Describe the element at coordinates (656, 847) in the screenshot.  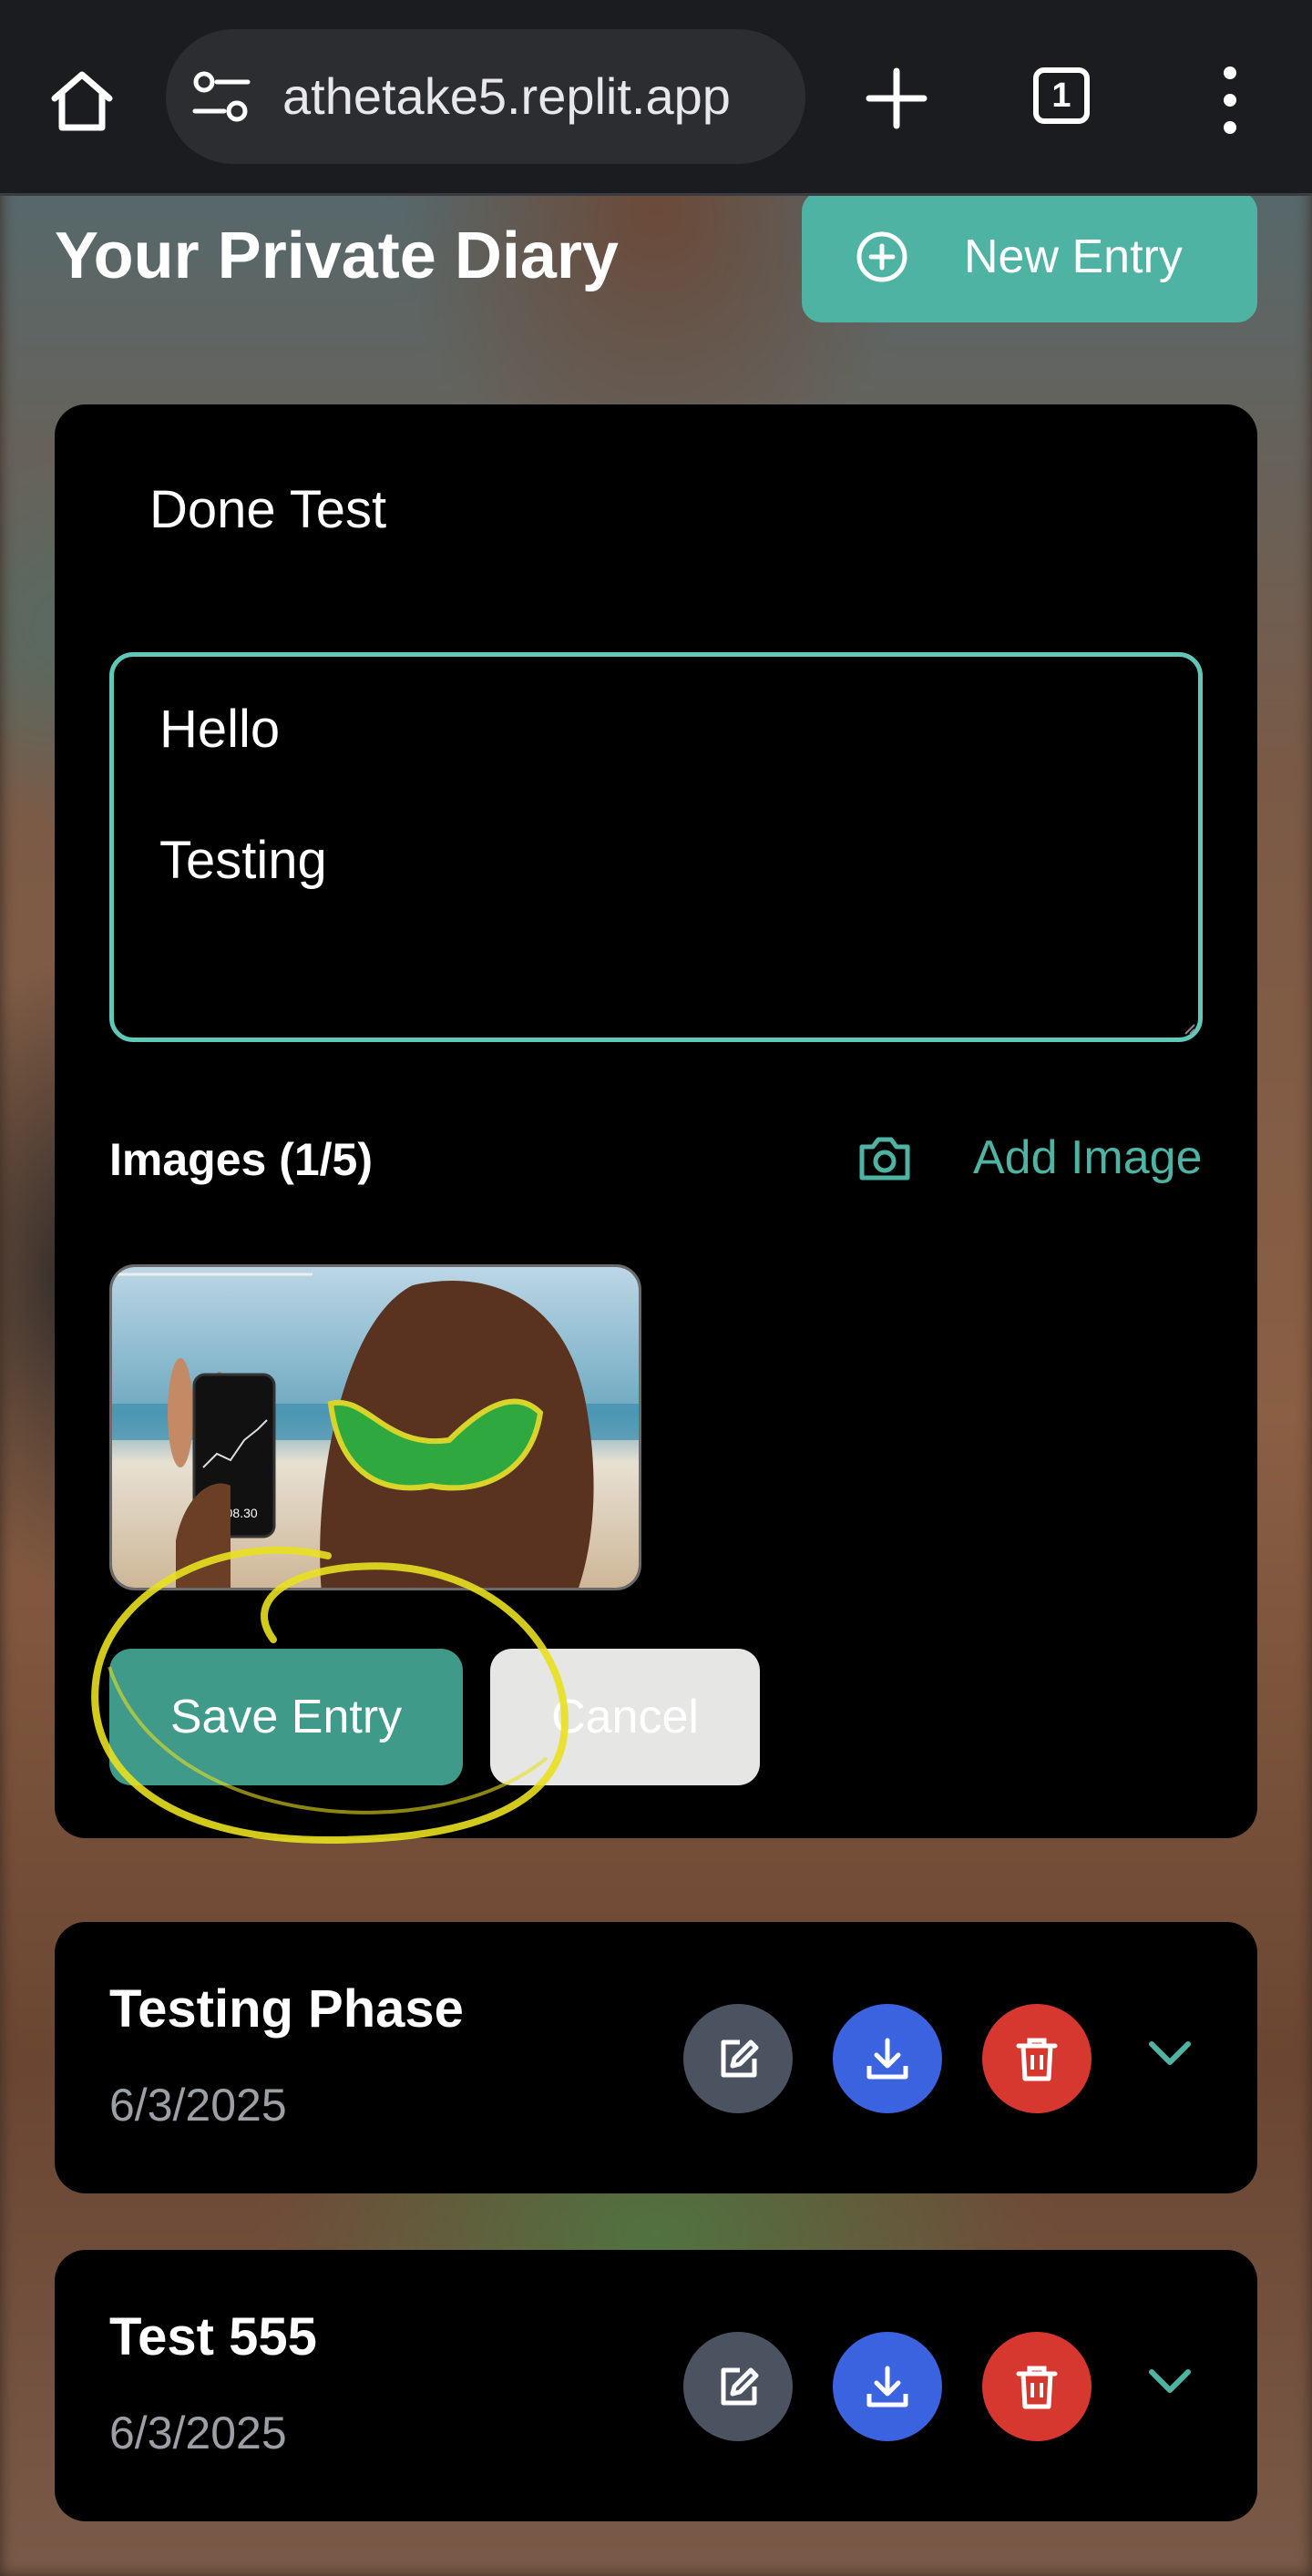
I see `entry-content-textarea: Hello Testing` at that location.